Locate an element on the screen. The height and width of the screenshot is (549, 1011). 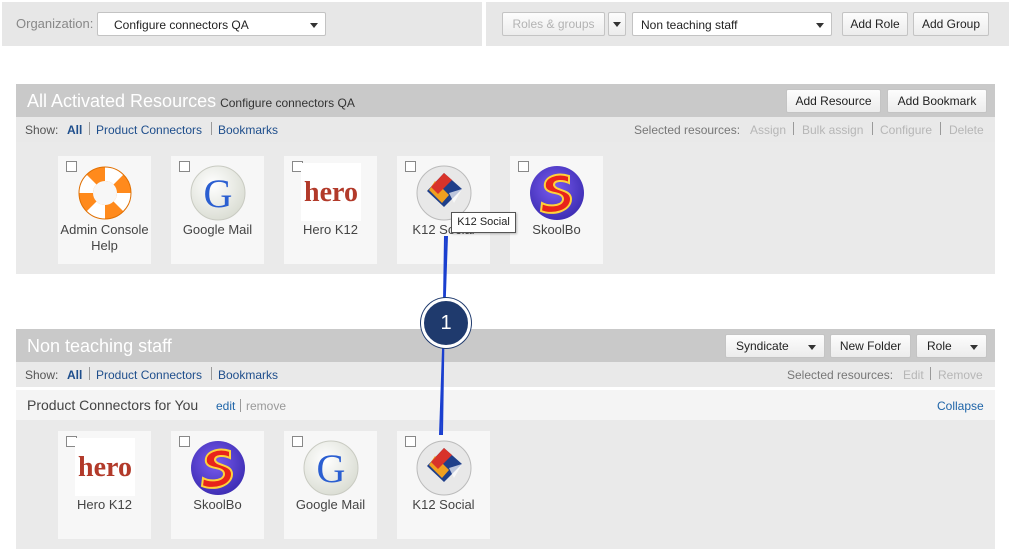
remove-action: Remove is located at coordinates (960, 375).